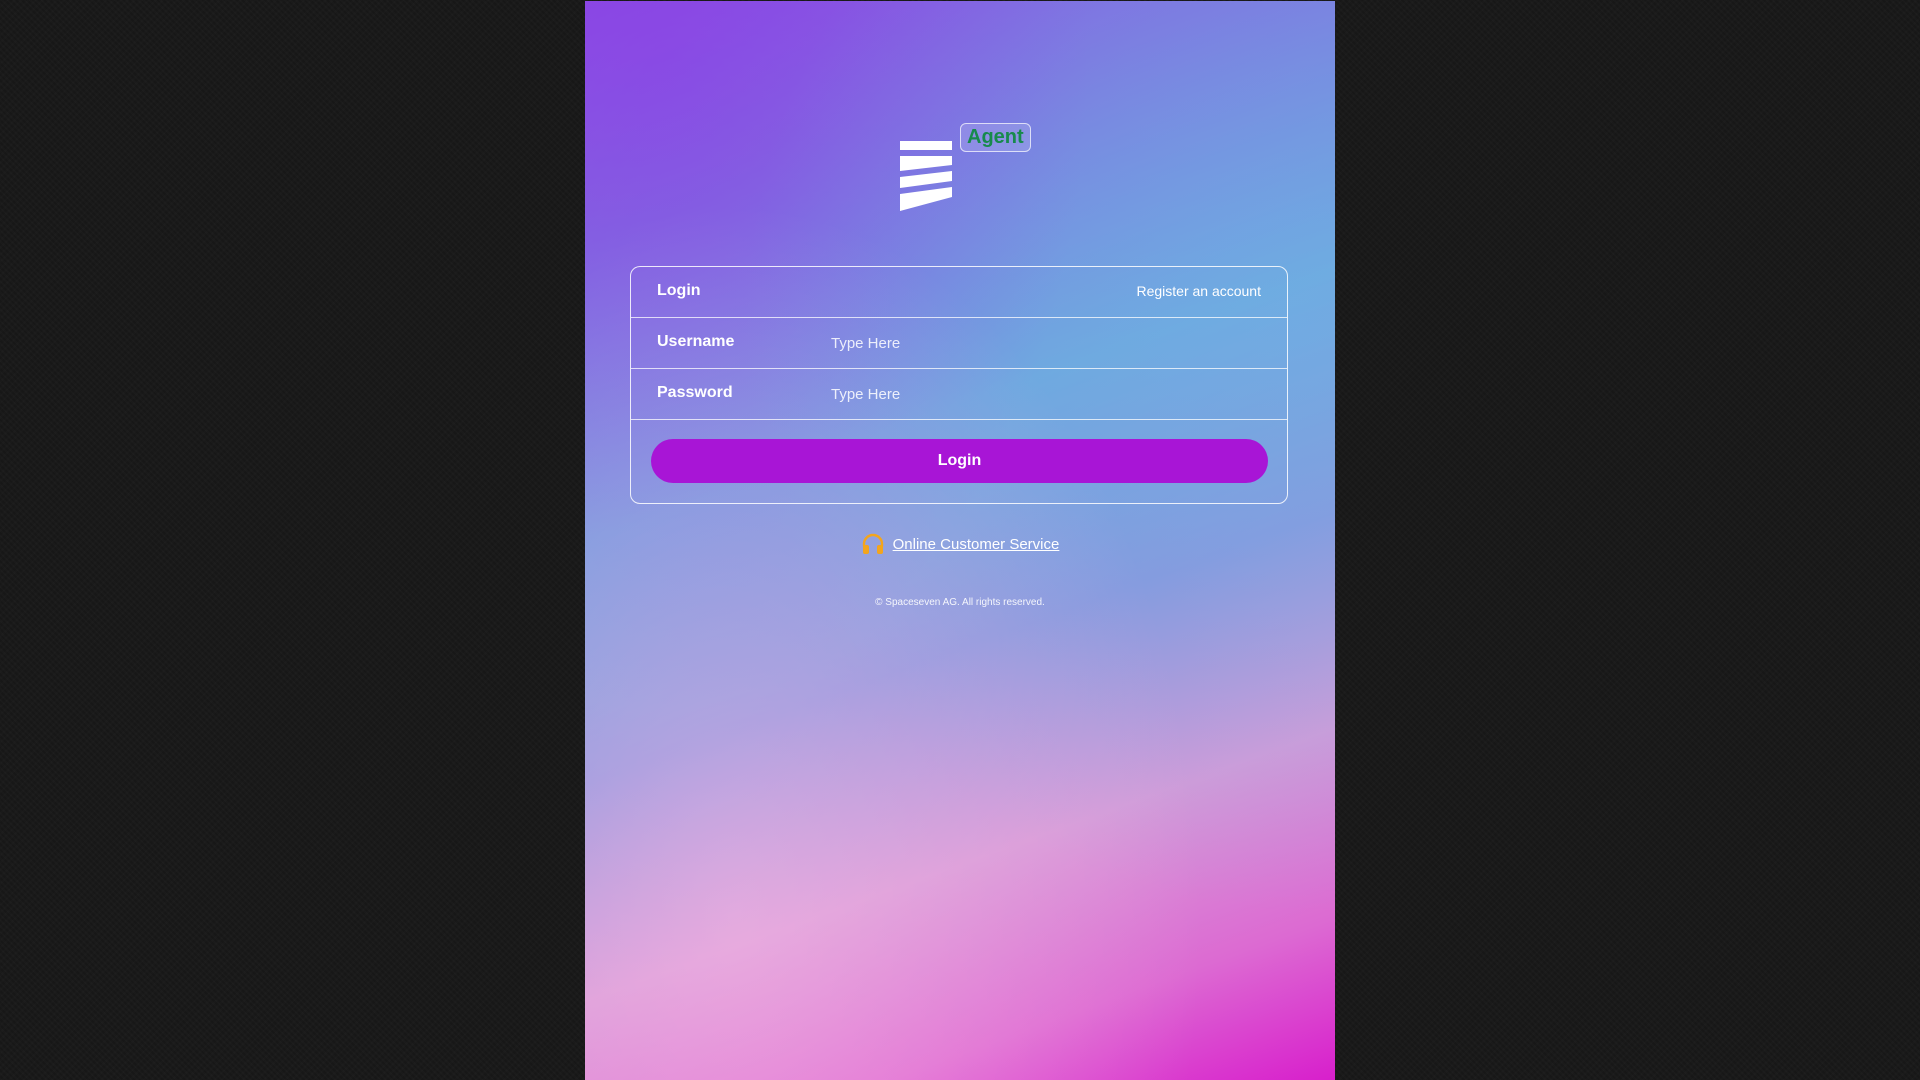 The height and width of the screenshot is (1080, 1920). What do you see at coordinates (695, 392) in the screenshot?
I see `password-label: Password` at bounding box center [695, 392].